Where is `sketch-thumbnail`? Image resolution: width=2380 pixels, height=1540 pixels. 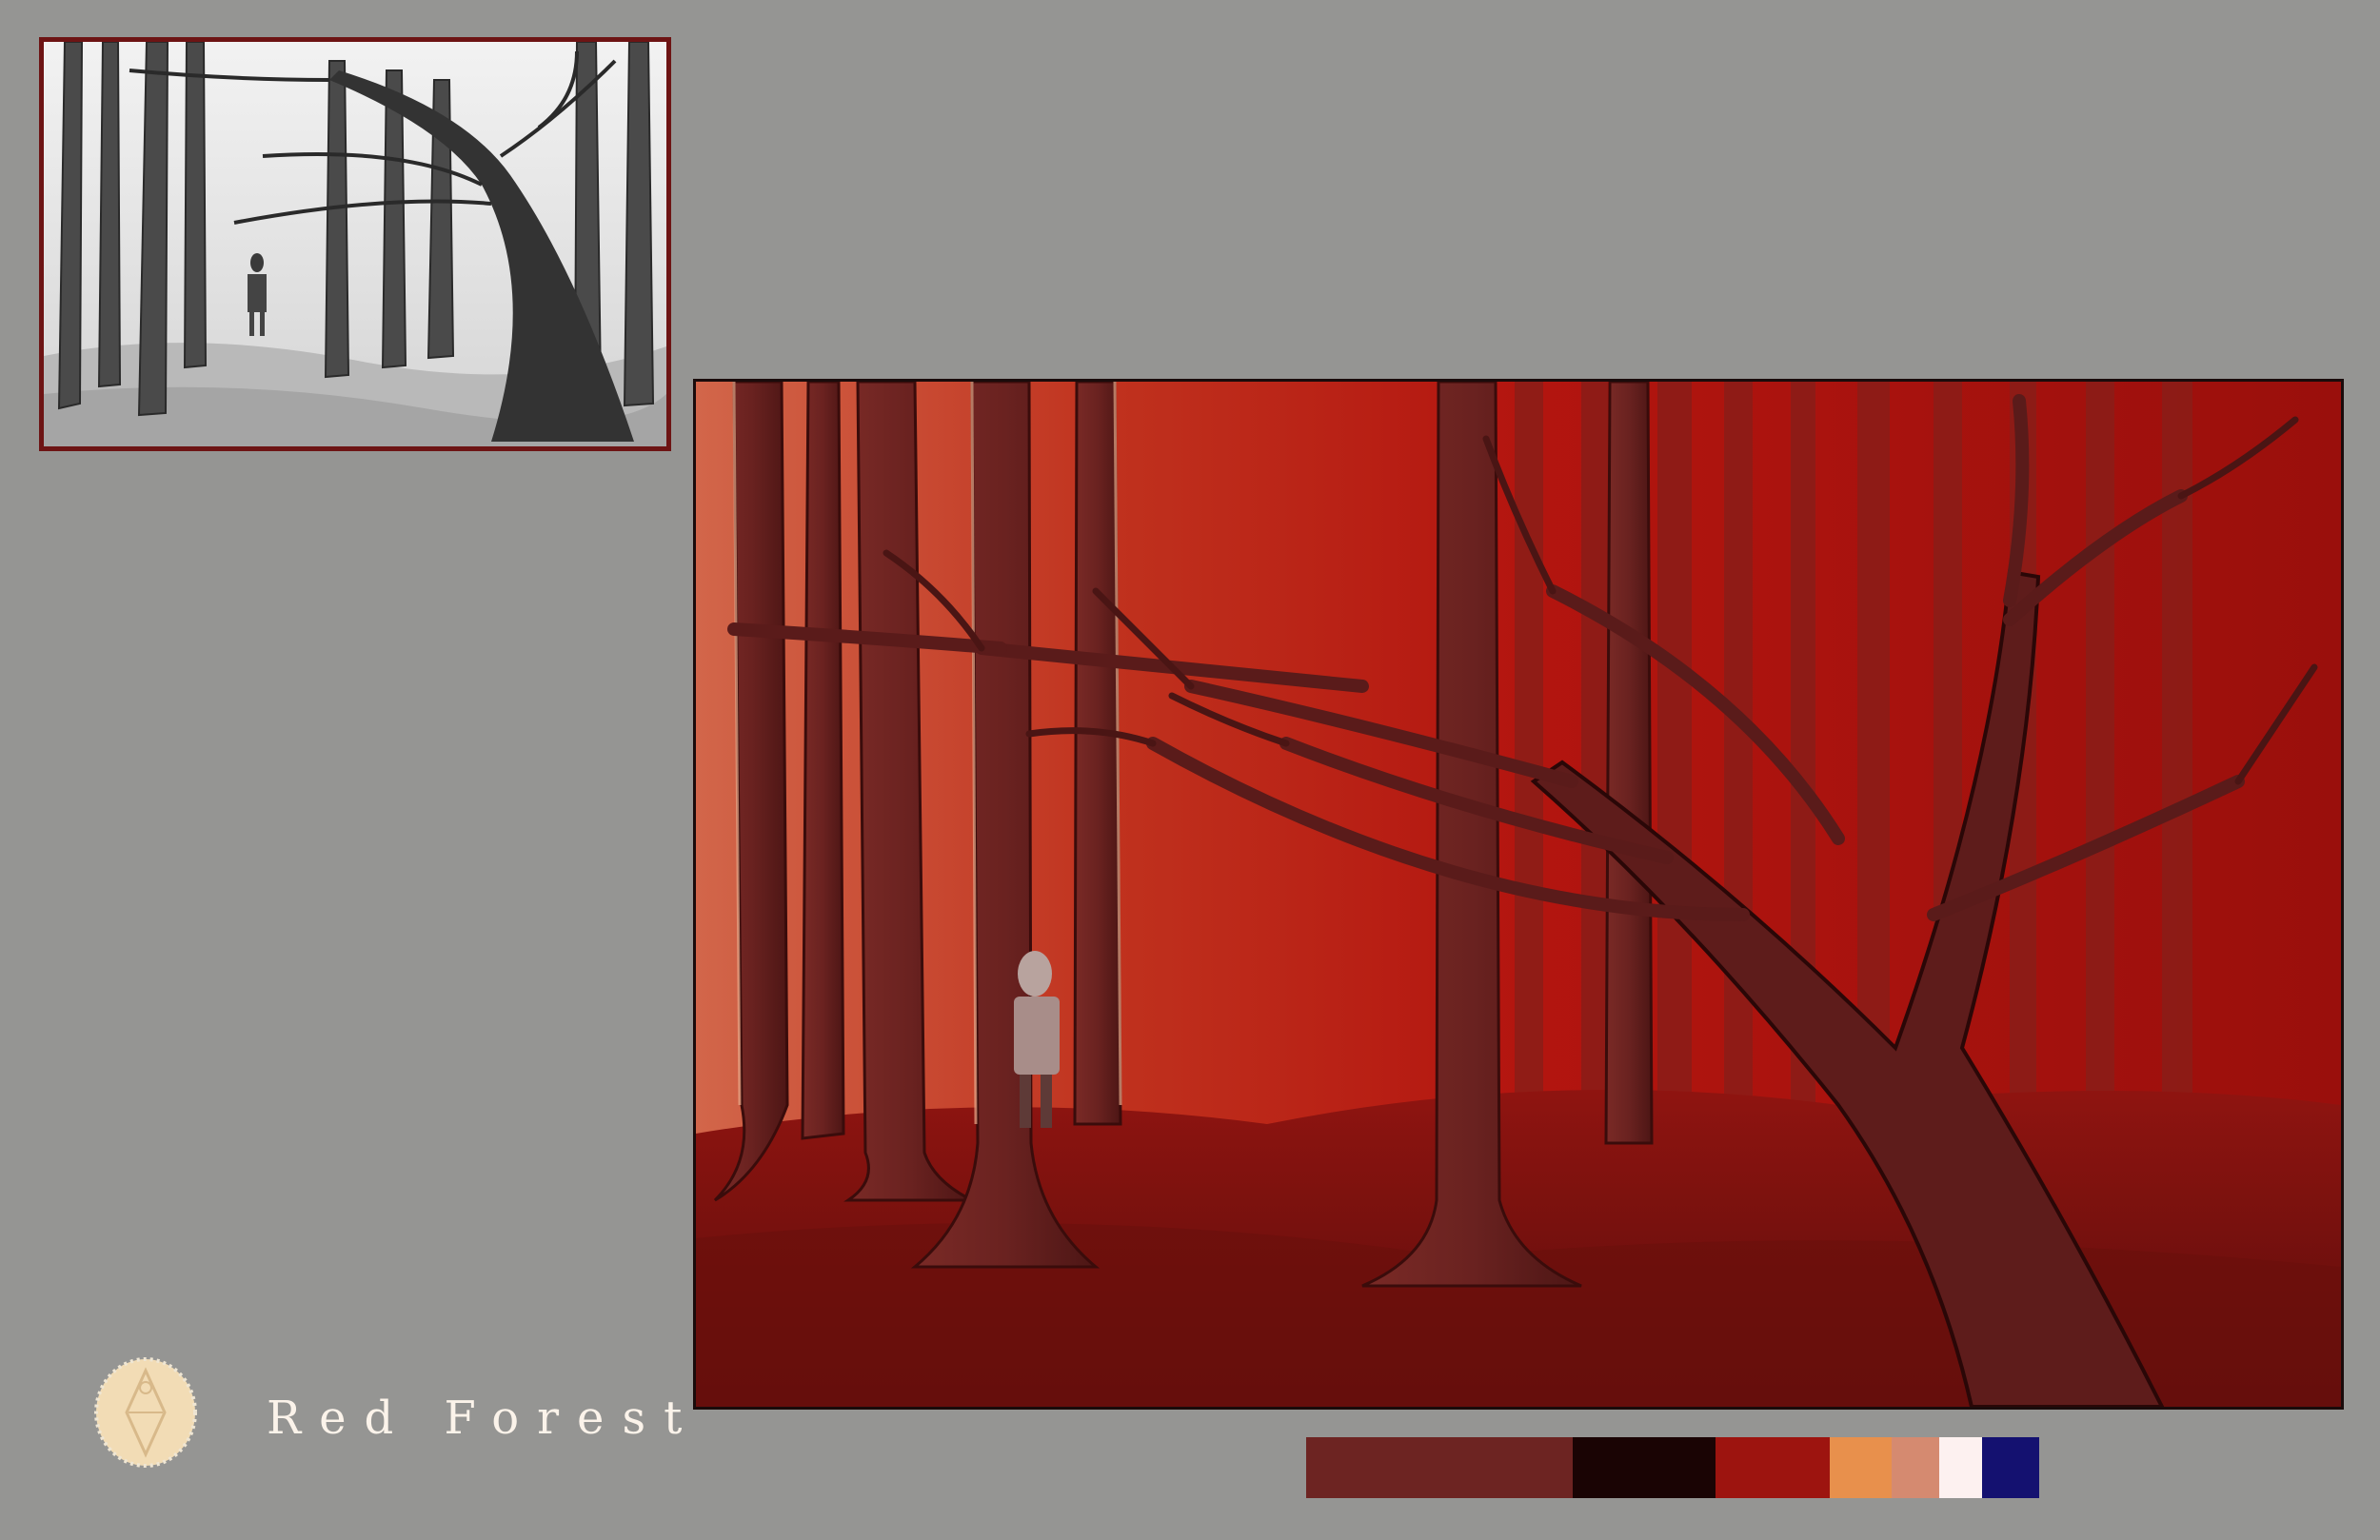
sketch-thumbnail is located at coordinates (355, 244).